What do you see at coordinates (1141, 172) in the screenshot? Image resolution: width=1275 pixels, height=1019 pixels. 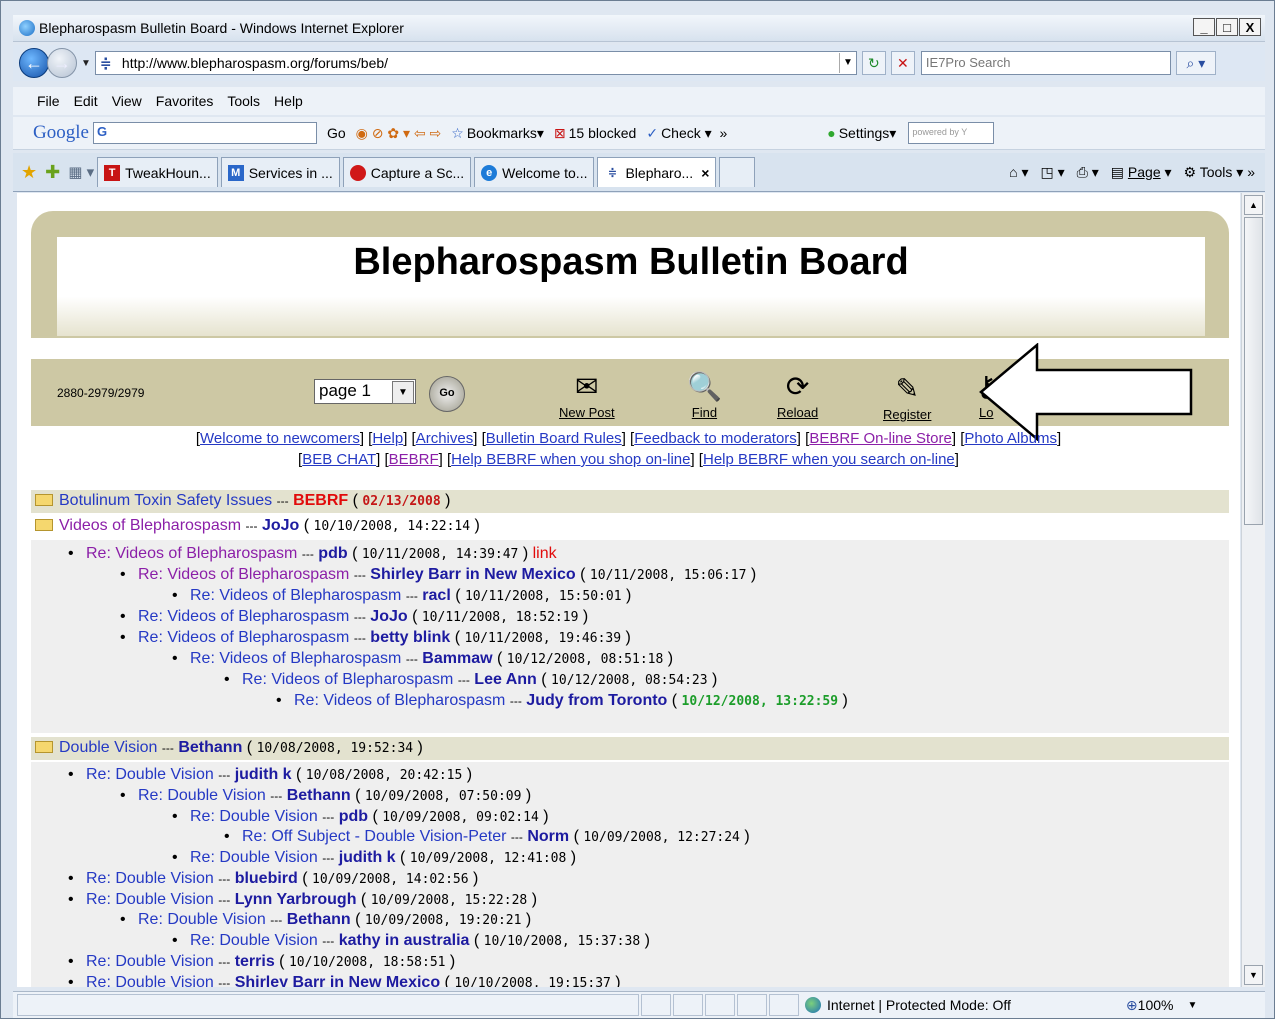 I see `page-menu: ▤ Page ▾` at bounding box center [1141, 172].